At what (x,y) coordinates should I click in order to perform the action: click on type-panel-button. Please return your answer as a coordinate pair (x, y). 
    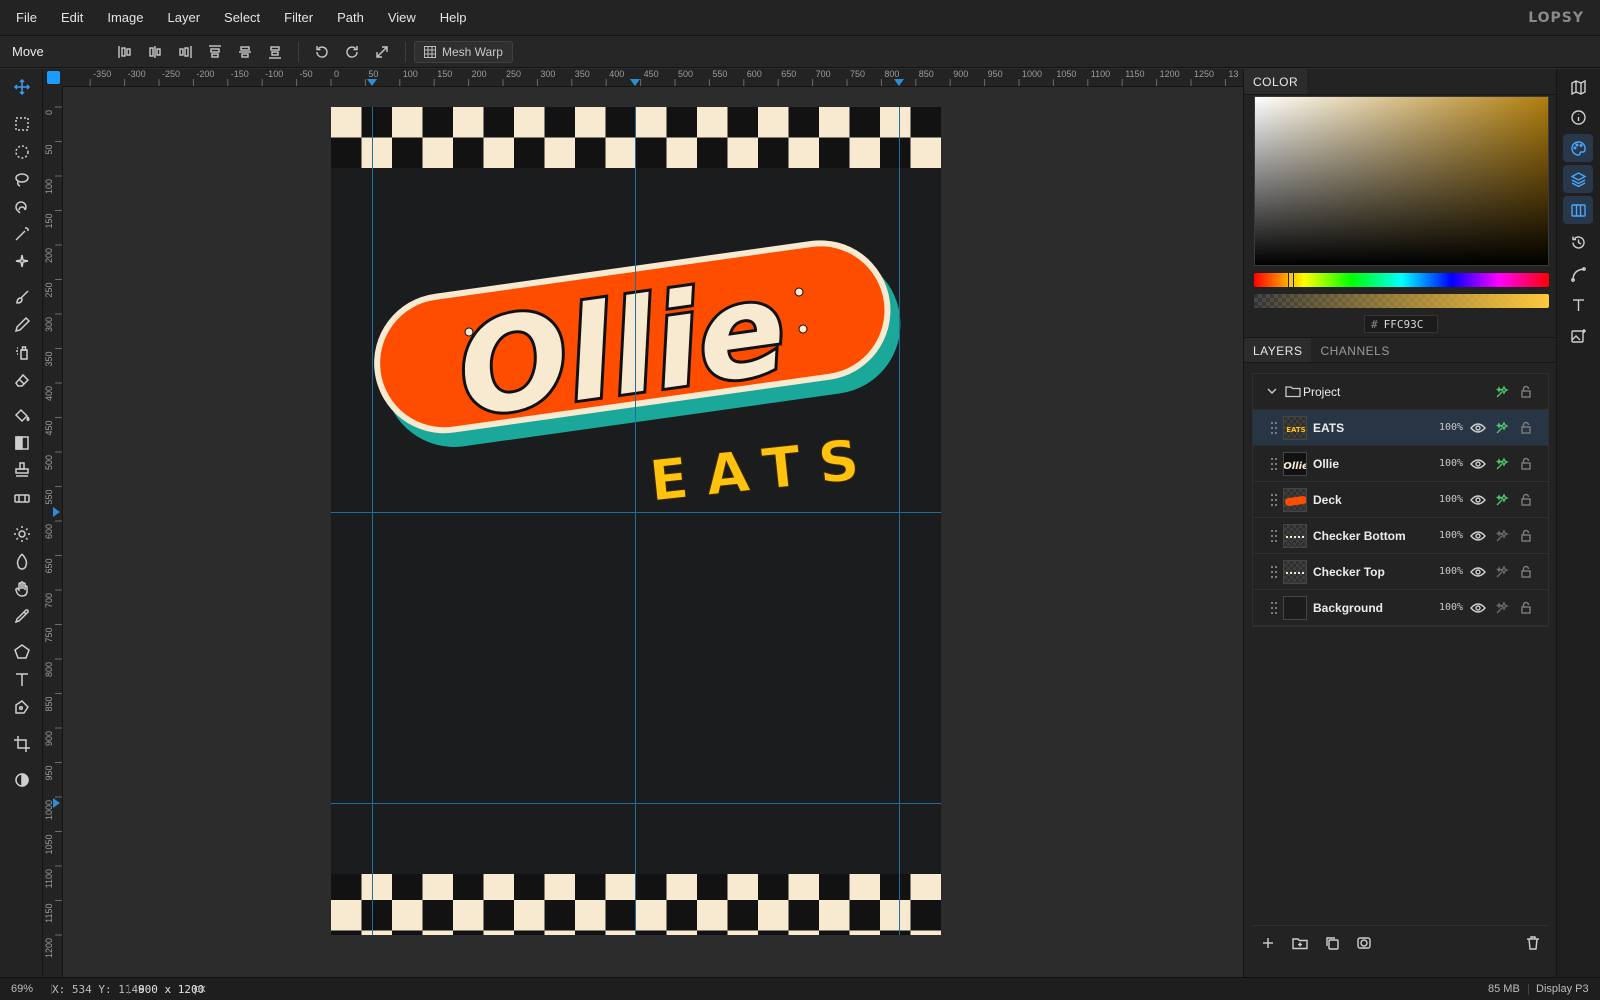
    Looking at the image, I should click on (1578, 305).